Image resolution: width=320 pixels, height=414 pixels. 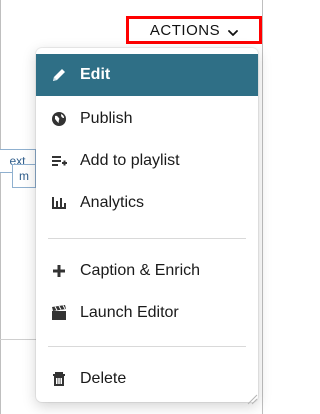 What do you see at coordinates (262, 207) in the screenshot?
I see `right-border` at bounding box center [262, 207].